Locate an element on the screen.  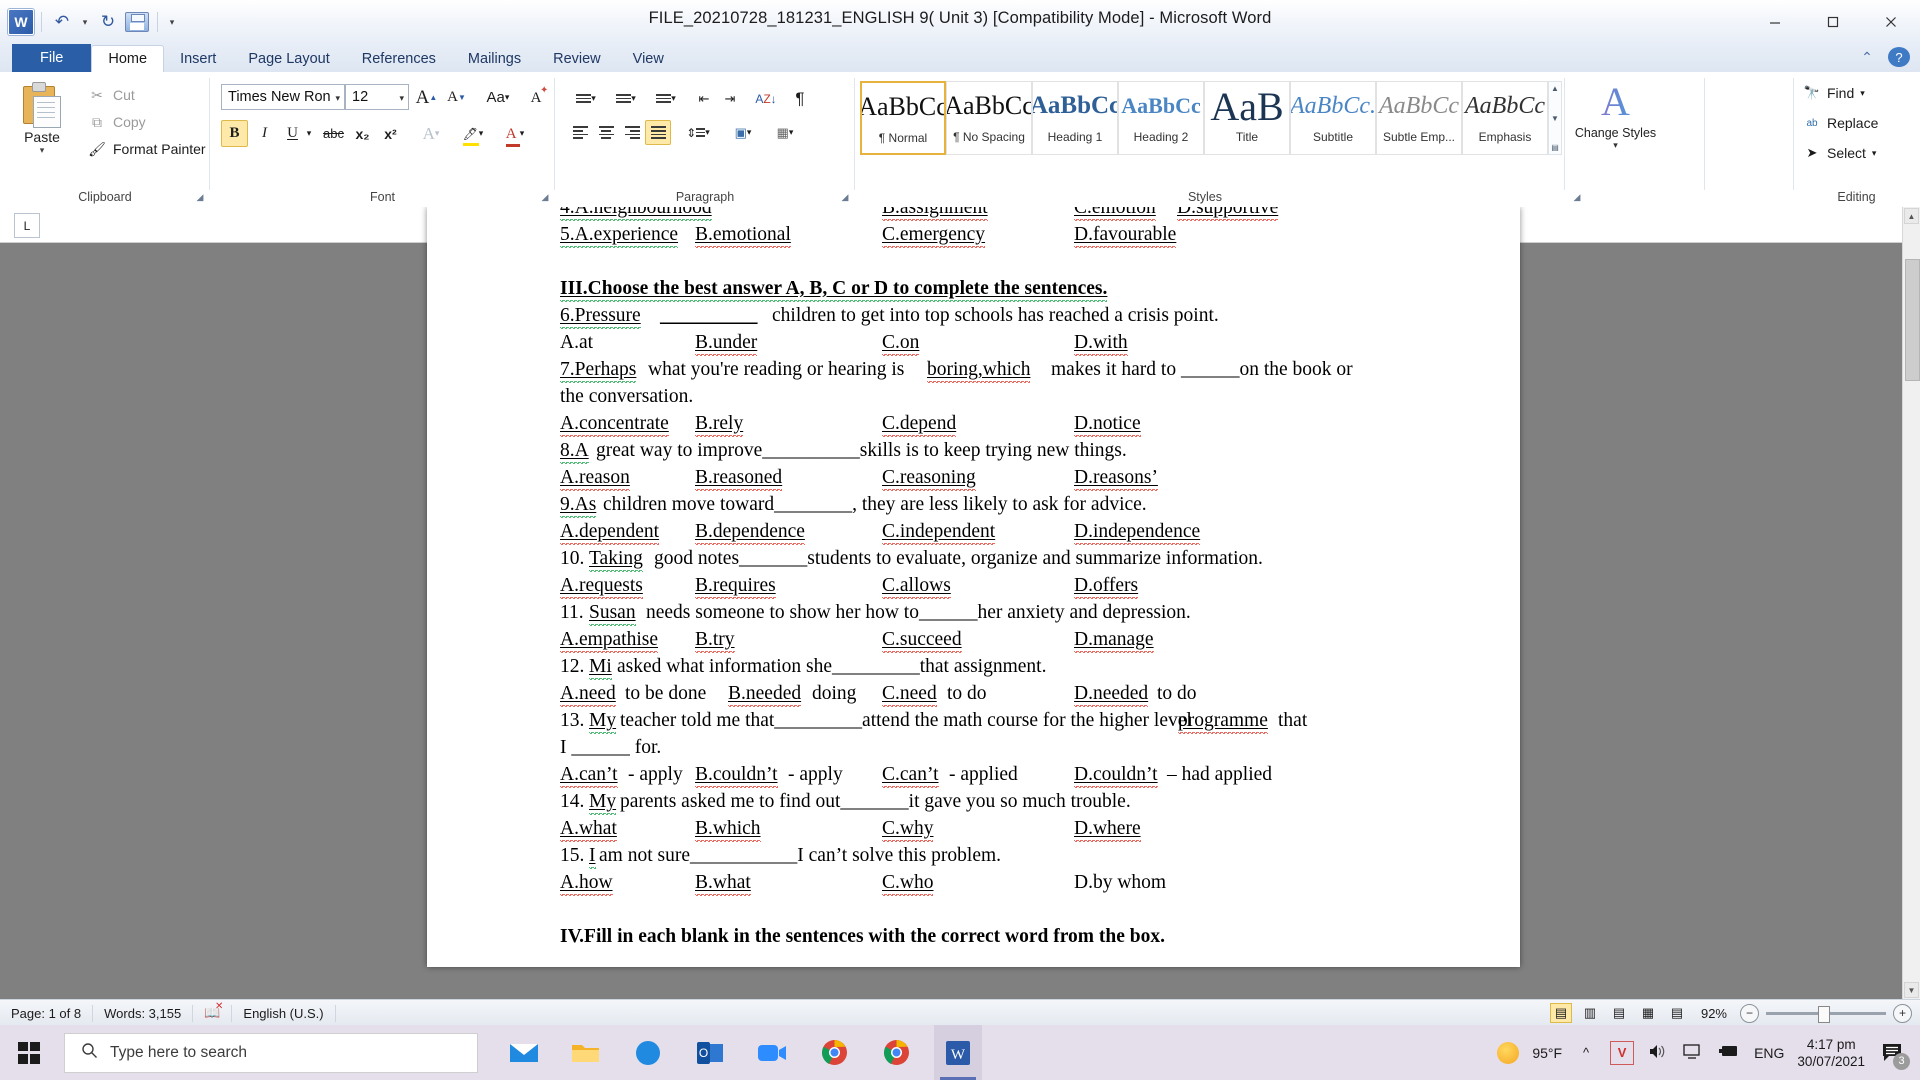
tab-view: View is located at coordinates (648, 59).